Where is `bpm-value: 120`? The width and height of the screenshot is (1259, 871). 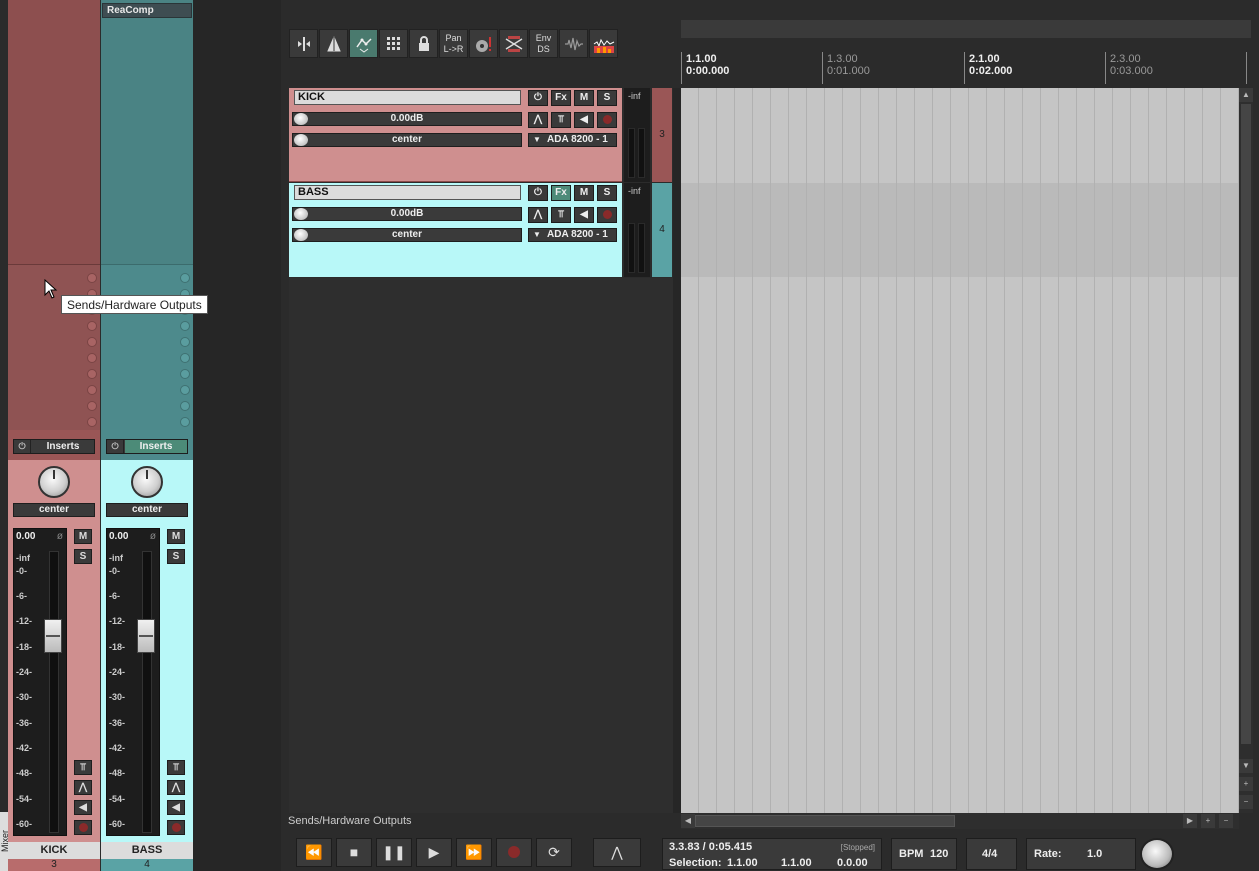
bpm-value: 120 is located at coordinates (939, 854).